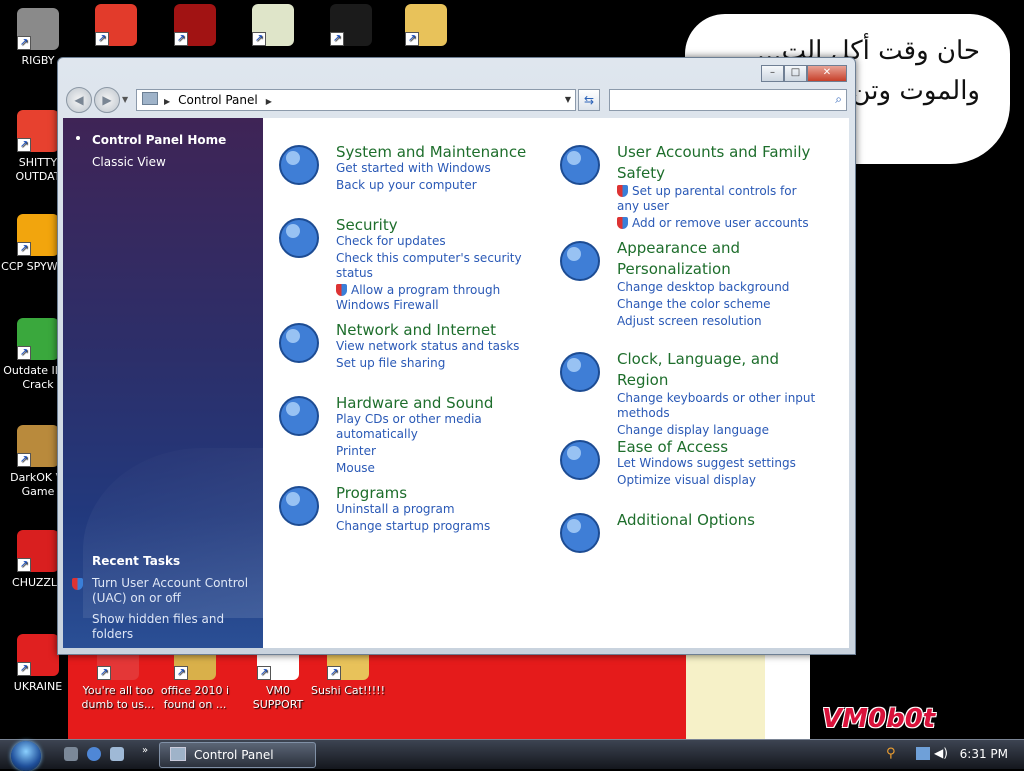 This screenshot has width=1024, height=771. Describe the element at coordinates (941, 753) in the screenshot. I see `volume-tray-icon: ◀)` at that location.